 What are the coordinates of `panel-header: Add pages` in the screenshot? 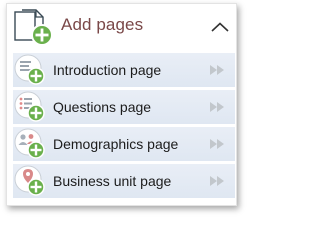 It's located at (121, 26).